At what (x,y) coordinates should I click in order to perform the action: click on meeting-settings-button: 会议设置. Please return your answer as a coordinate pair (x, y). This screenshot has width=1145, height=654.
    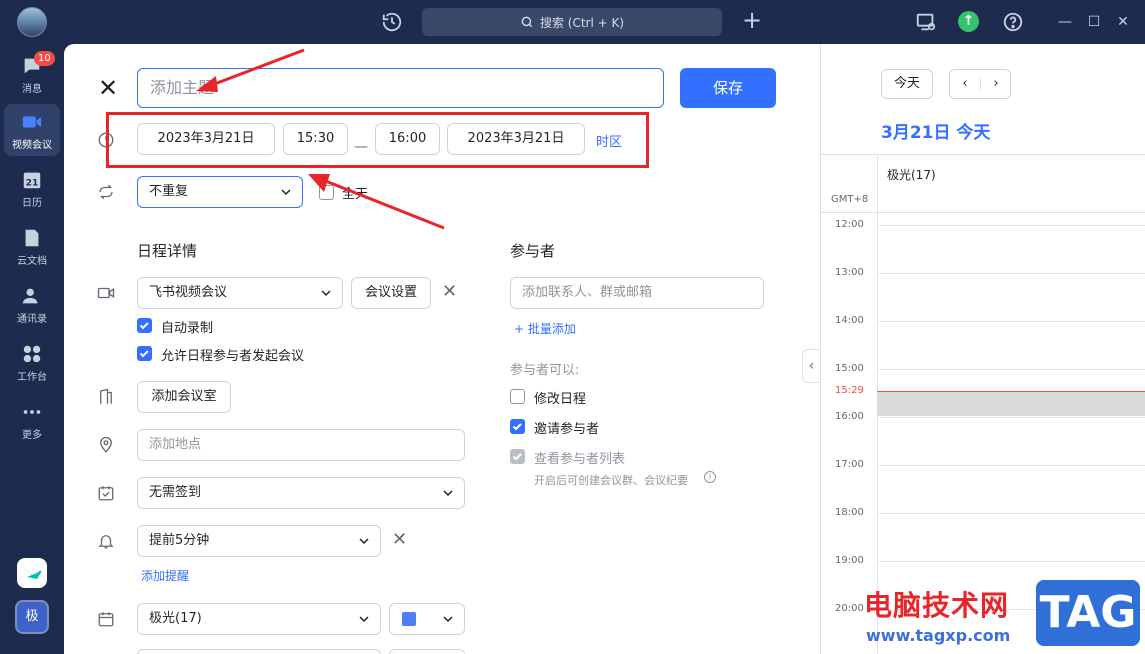
    Looking at the image, I should click on (391, 293).